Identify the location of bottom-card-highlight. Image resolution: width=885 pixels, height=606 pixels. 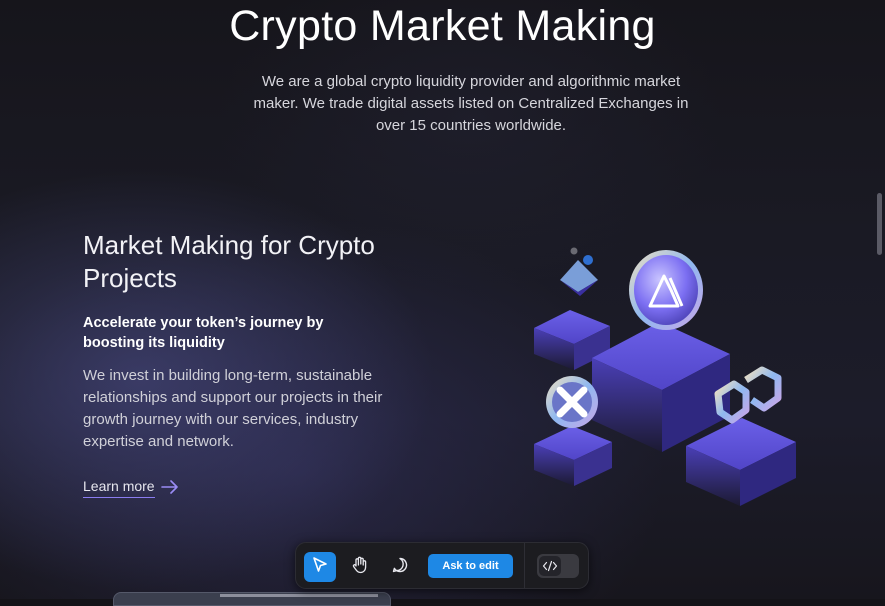
(299, 595).